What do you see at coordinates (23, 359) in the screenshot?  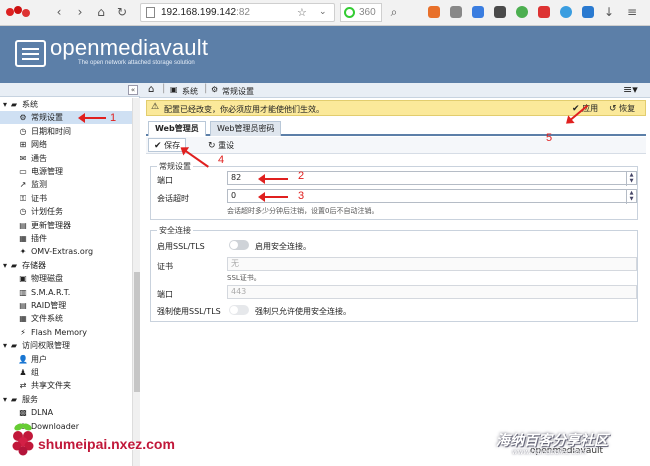 I see `user-icon: 👤` at bounding box center [23, 359].